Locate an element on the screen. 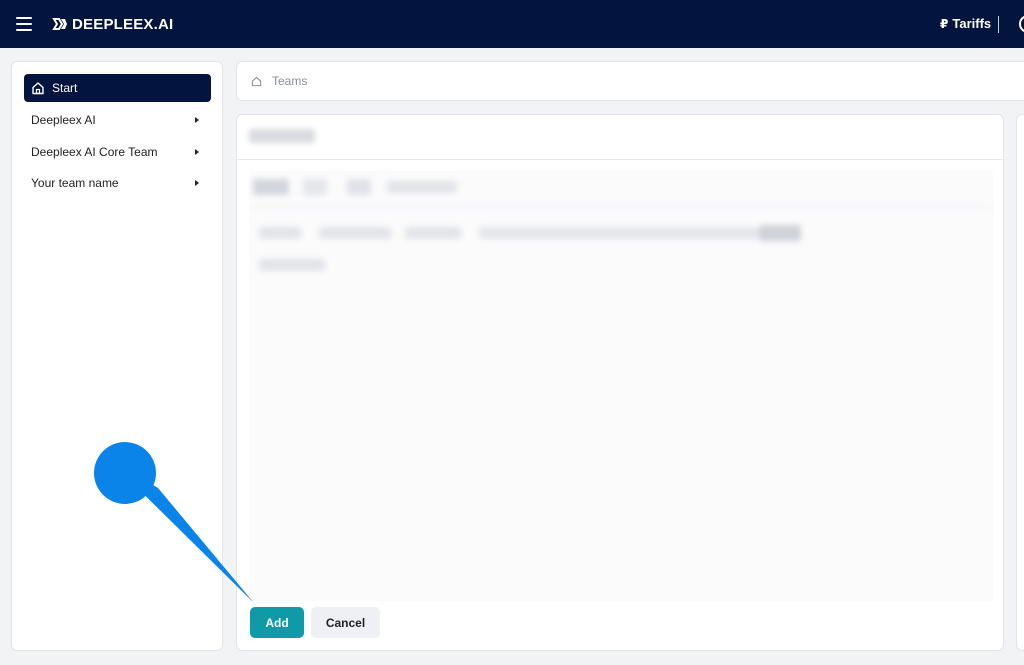 The height and width of the screenshot is (665, 1024). sidebar-item-your-team: Your team name is located at coordinates (117, 183).